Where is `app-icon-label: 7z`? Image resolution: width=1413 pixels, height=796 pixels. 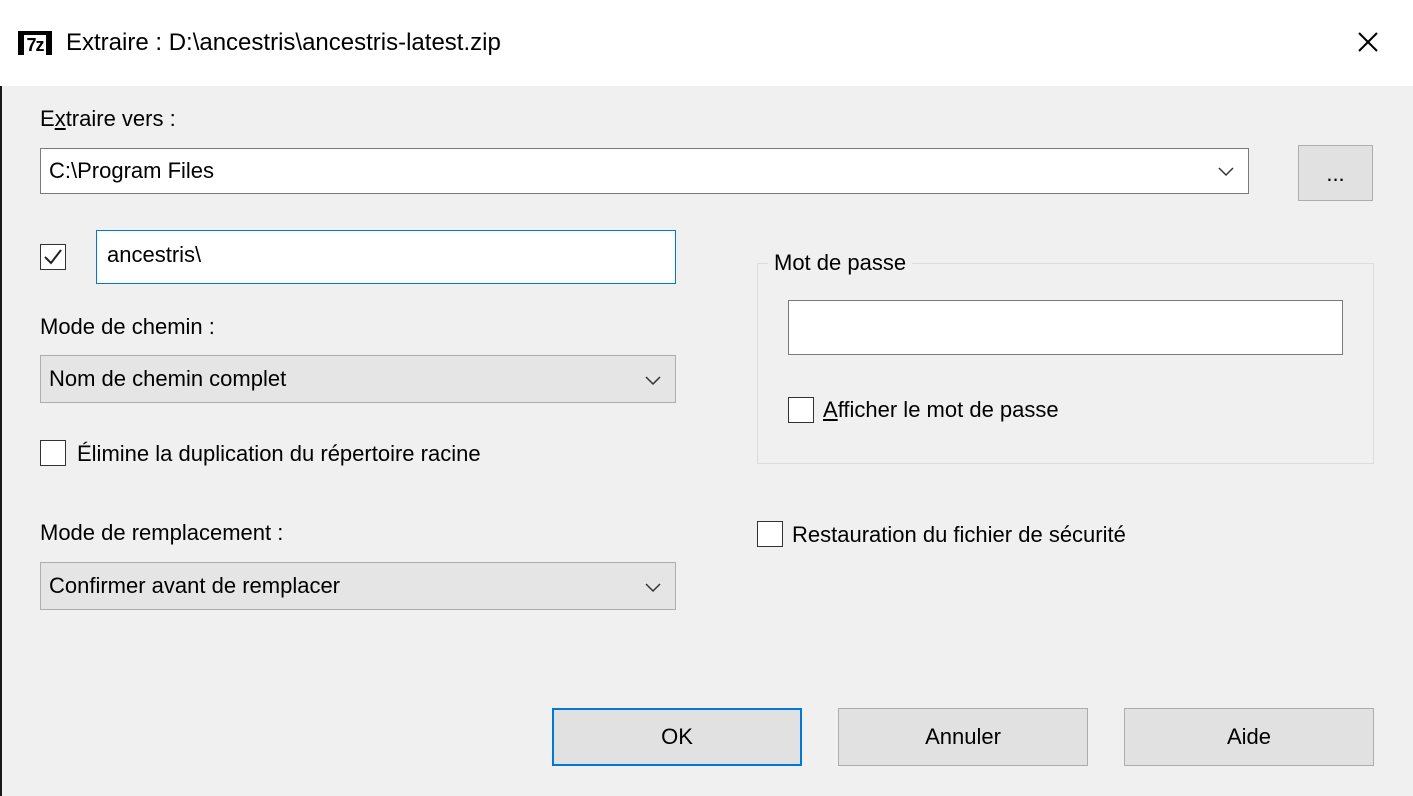 app-icon-label: 7z is located at coordinates (35, 45).